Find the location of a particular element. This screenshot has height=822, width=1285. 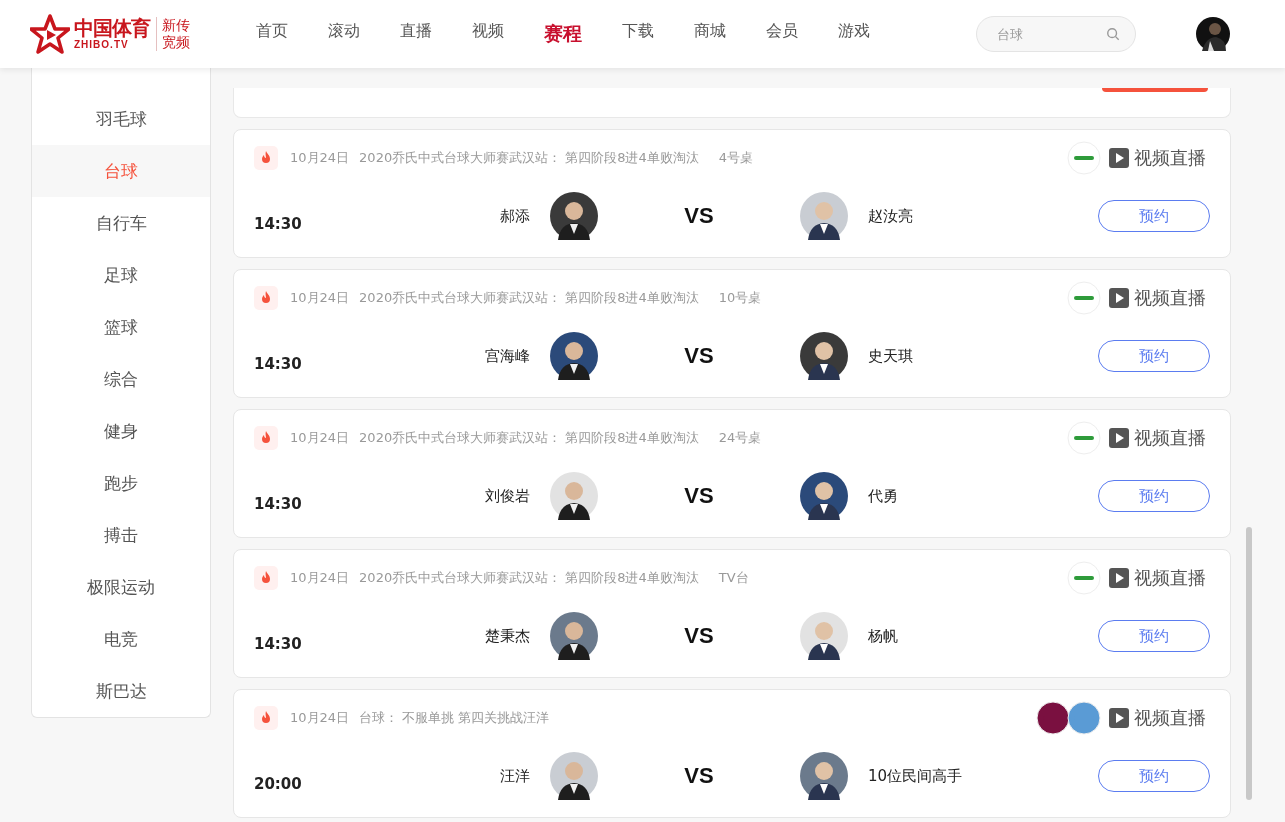

sidebar-item: 跑步 is located at coordinates (121, 483).